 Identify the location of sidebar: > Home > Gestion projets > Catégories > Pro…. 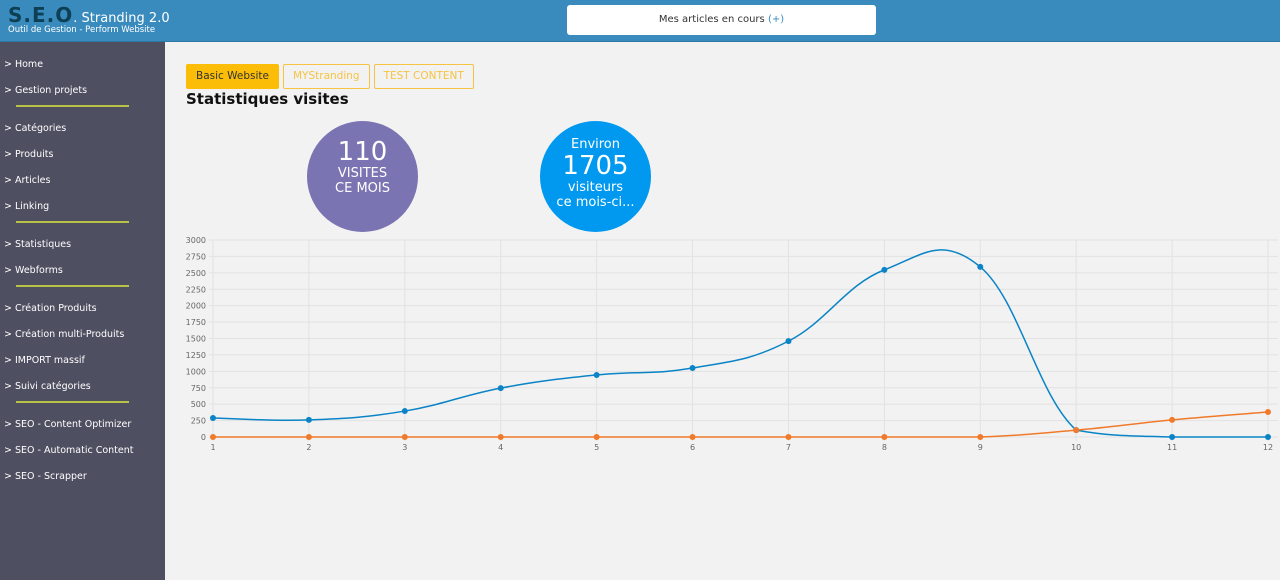
(82, 311).